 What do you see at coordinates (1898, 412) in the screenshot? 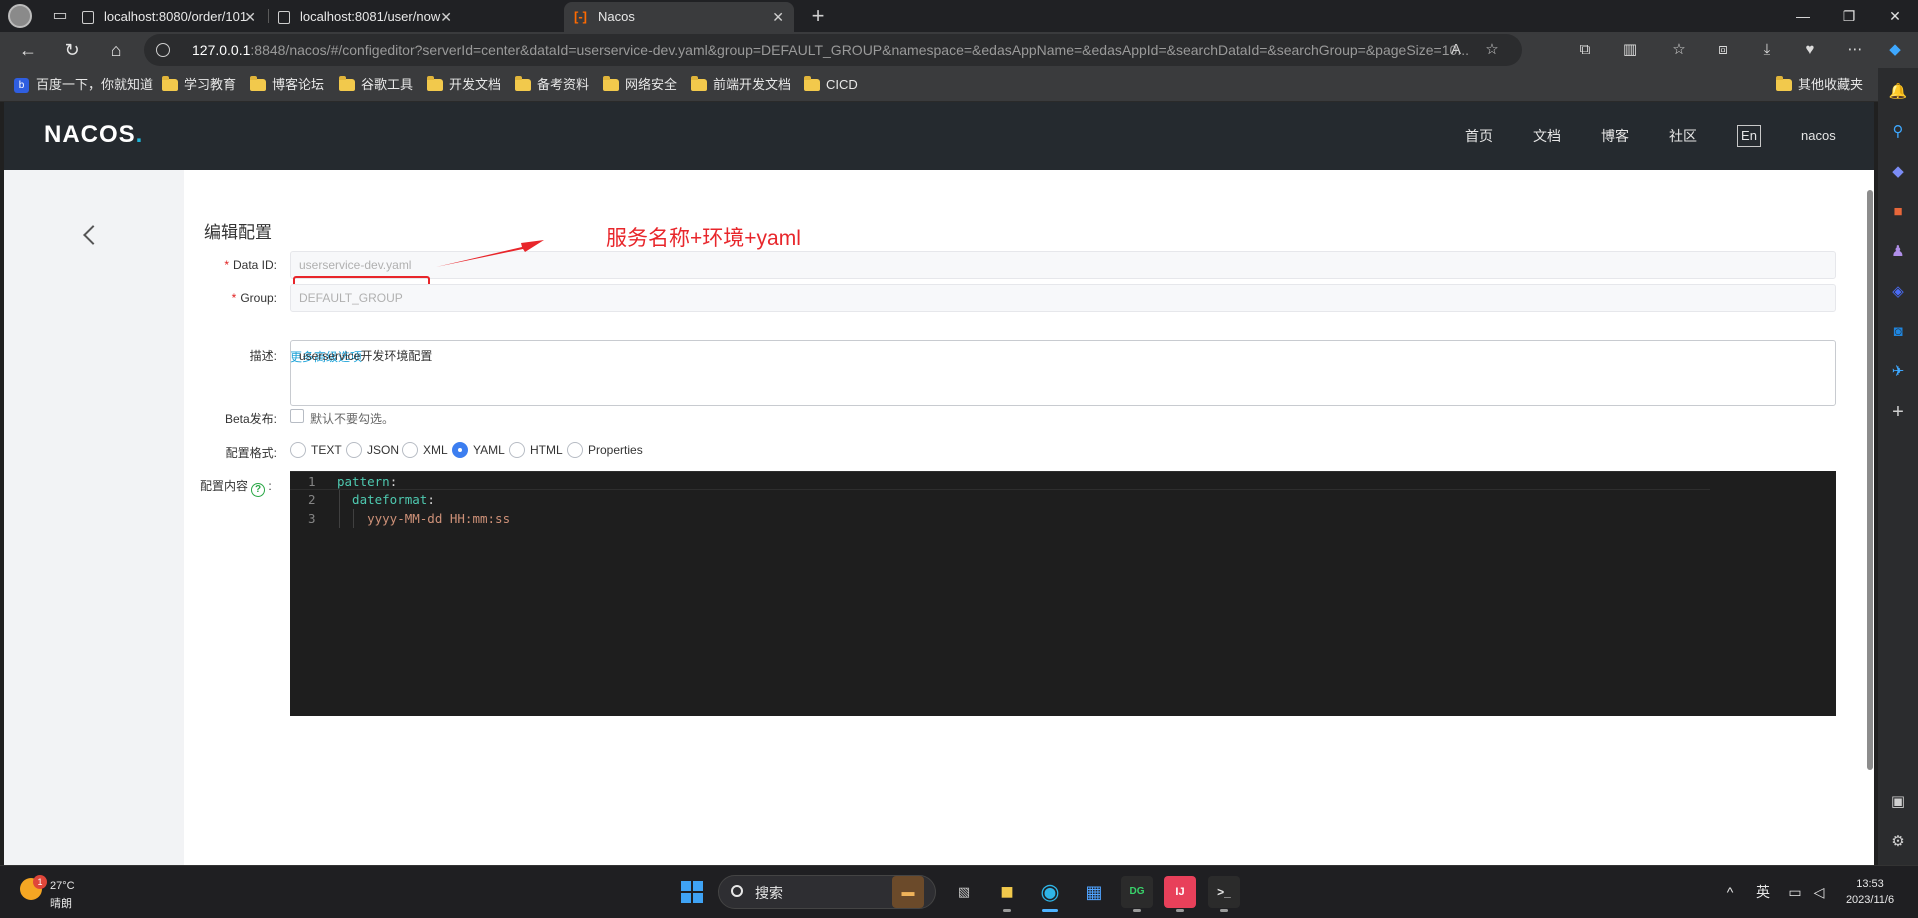
I see `add-icon: +` at bounding box center [1898, 412].